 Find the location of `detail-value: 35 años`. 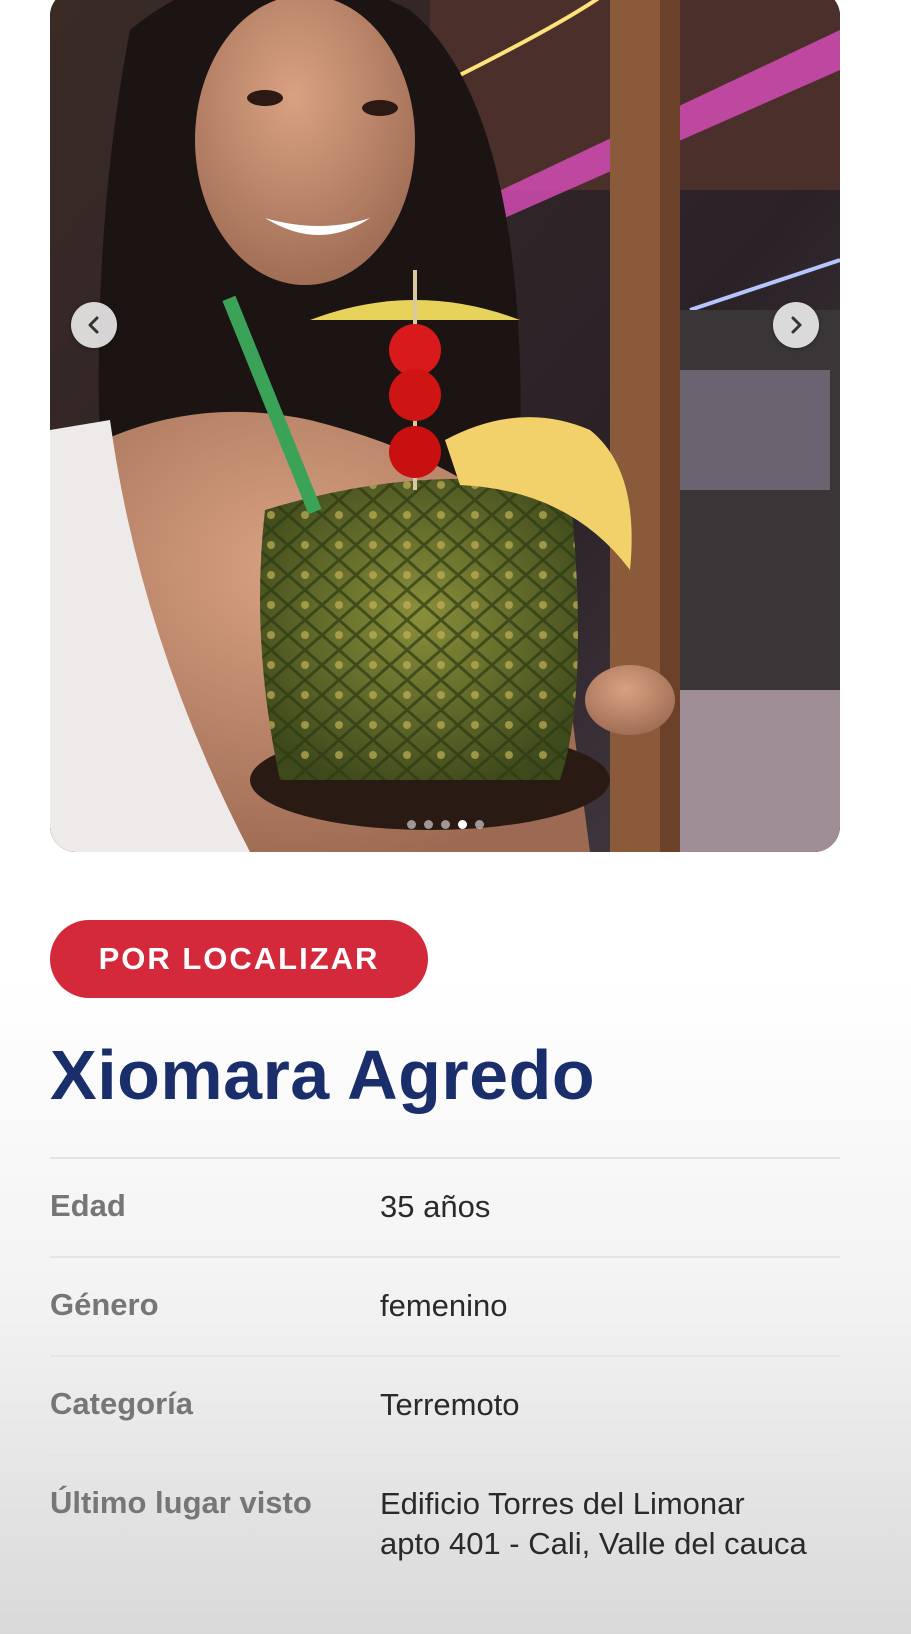

detail-value: 35 años is located at coordinates (435, 1206).